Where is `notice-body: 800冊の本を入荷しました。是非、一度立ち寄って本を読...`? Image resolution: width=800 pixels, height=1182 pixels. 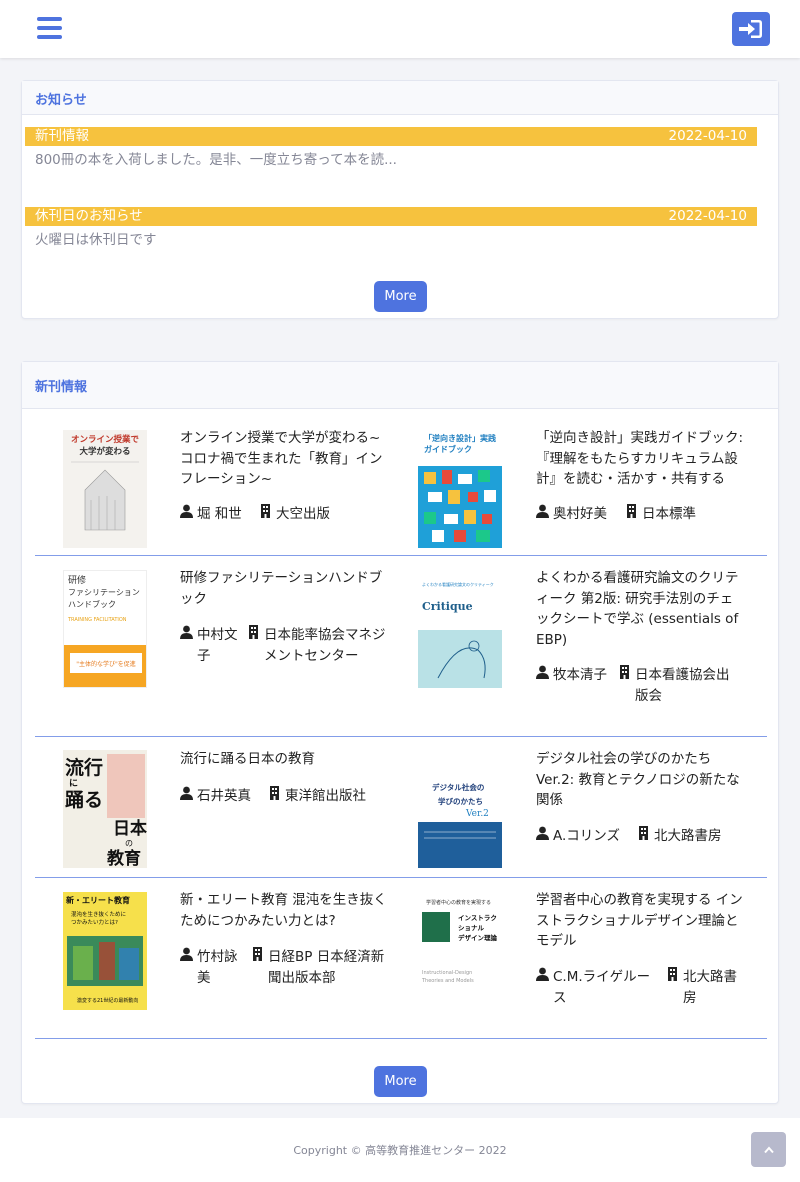
notice-body: 800冊の本を入荷しました。是非、一度立ち寄って本を読... is located at coordinates (216, 160).